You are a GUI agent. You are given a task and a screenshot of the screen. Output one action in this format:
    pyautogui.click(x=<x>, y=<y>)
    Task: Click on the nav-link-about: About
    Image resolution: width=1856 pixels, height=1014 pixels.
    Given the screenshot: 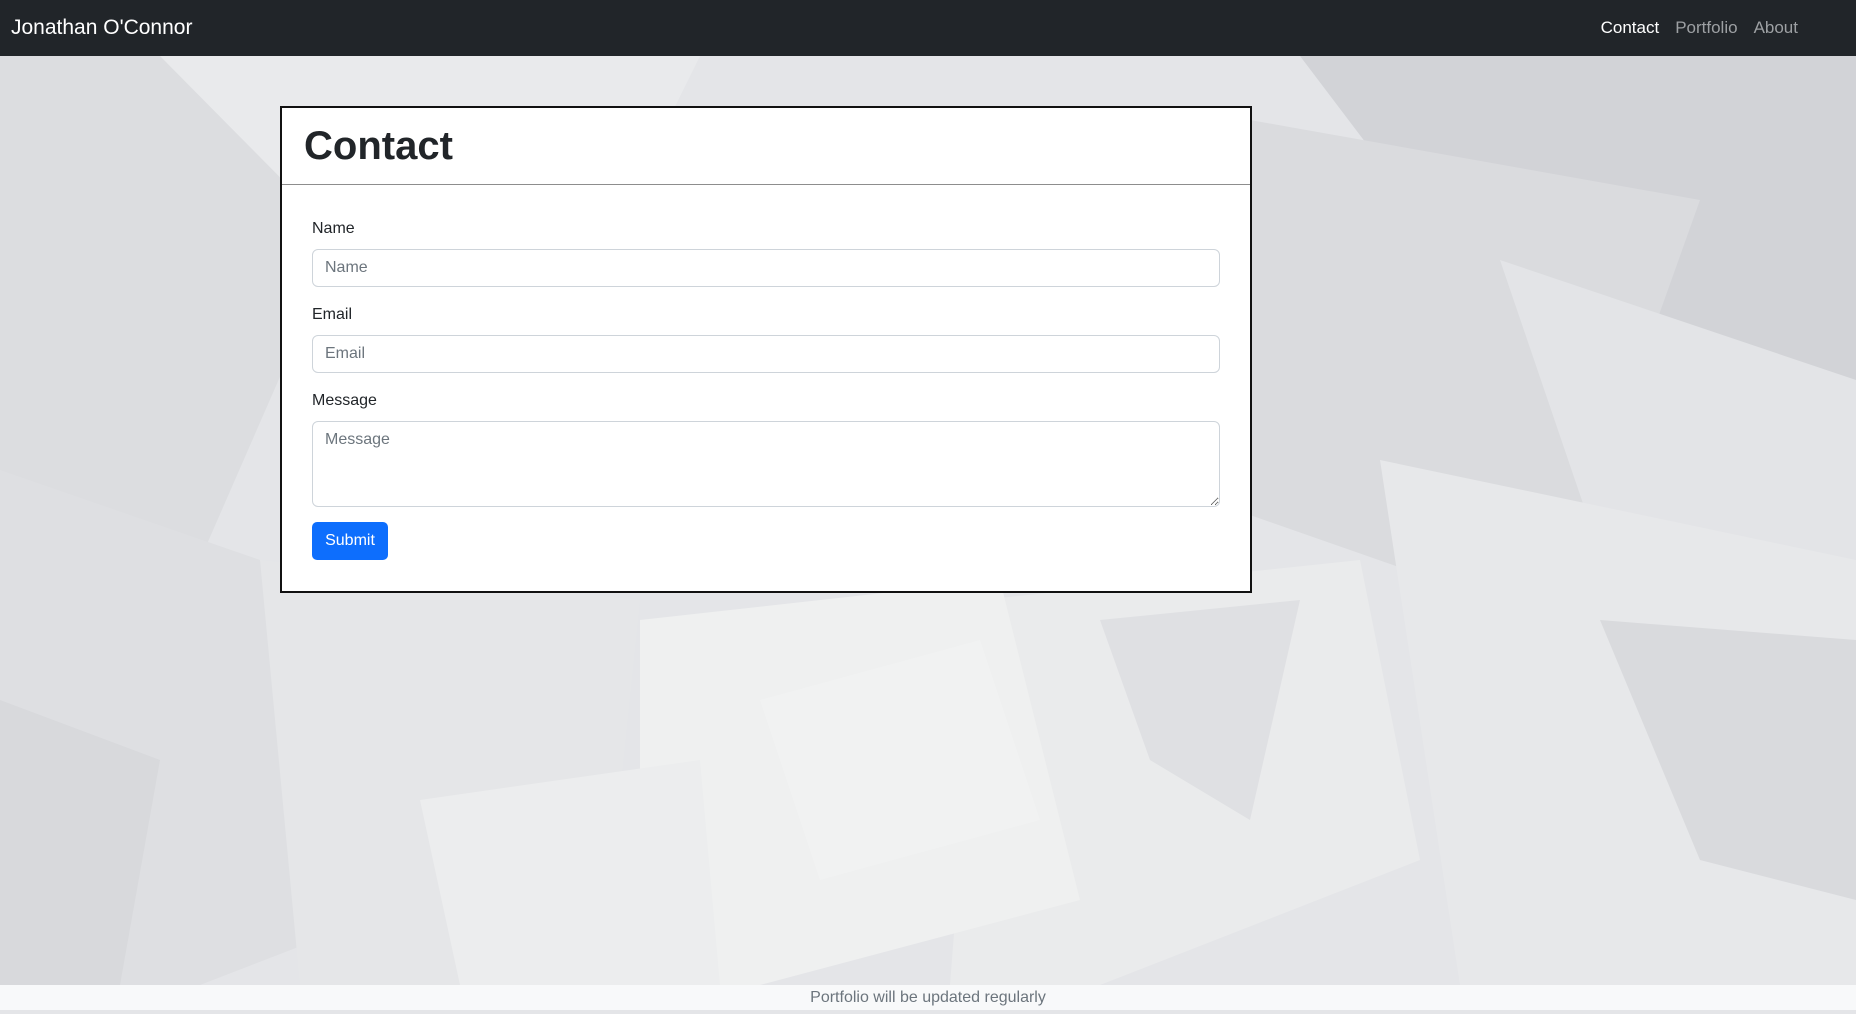 What is the action you would take?
    pyautogui.click(x=1776, y=28)
    